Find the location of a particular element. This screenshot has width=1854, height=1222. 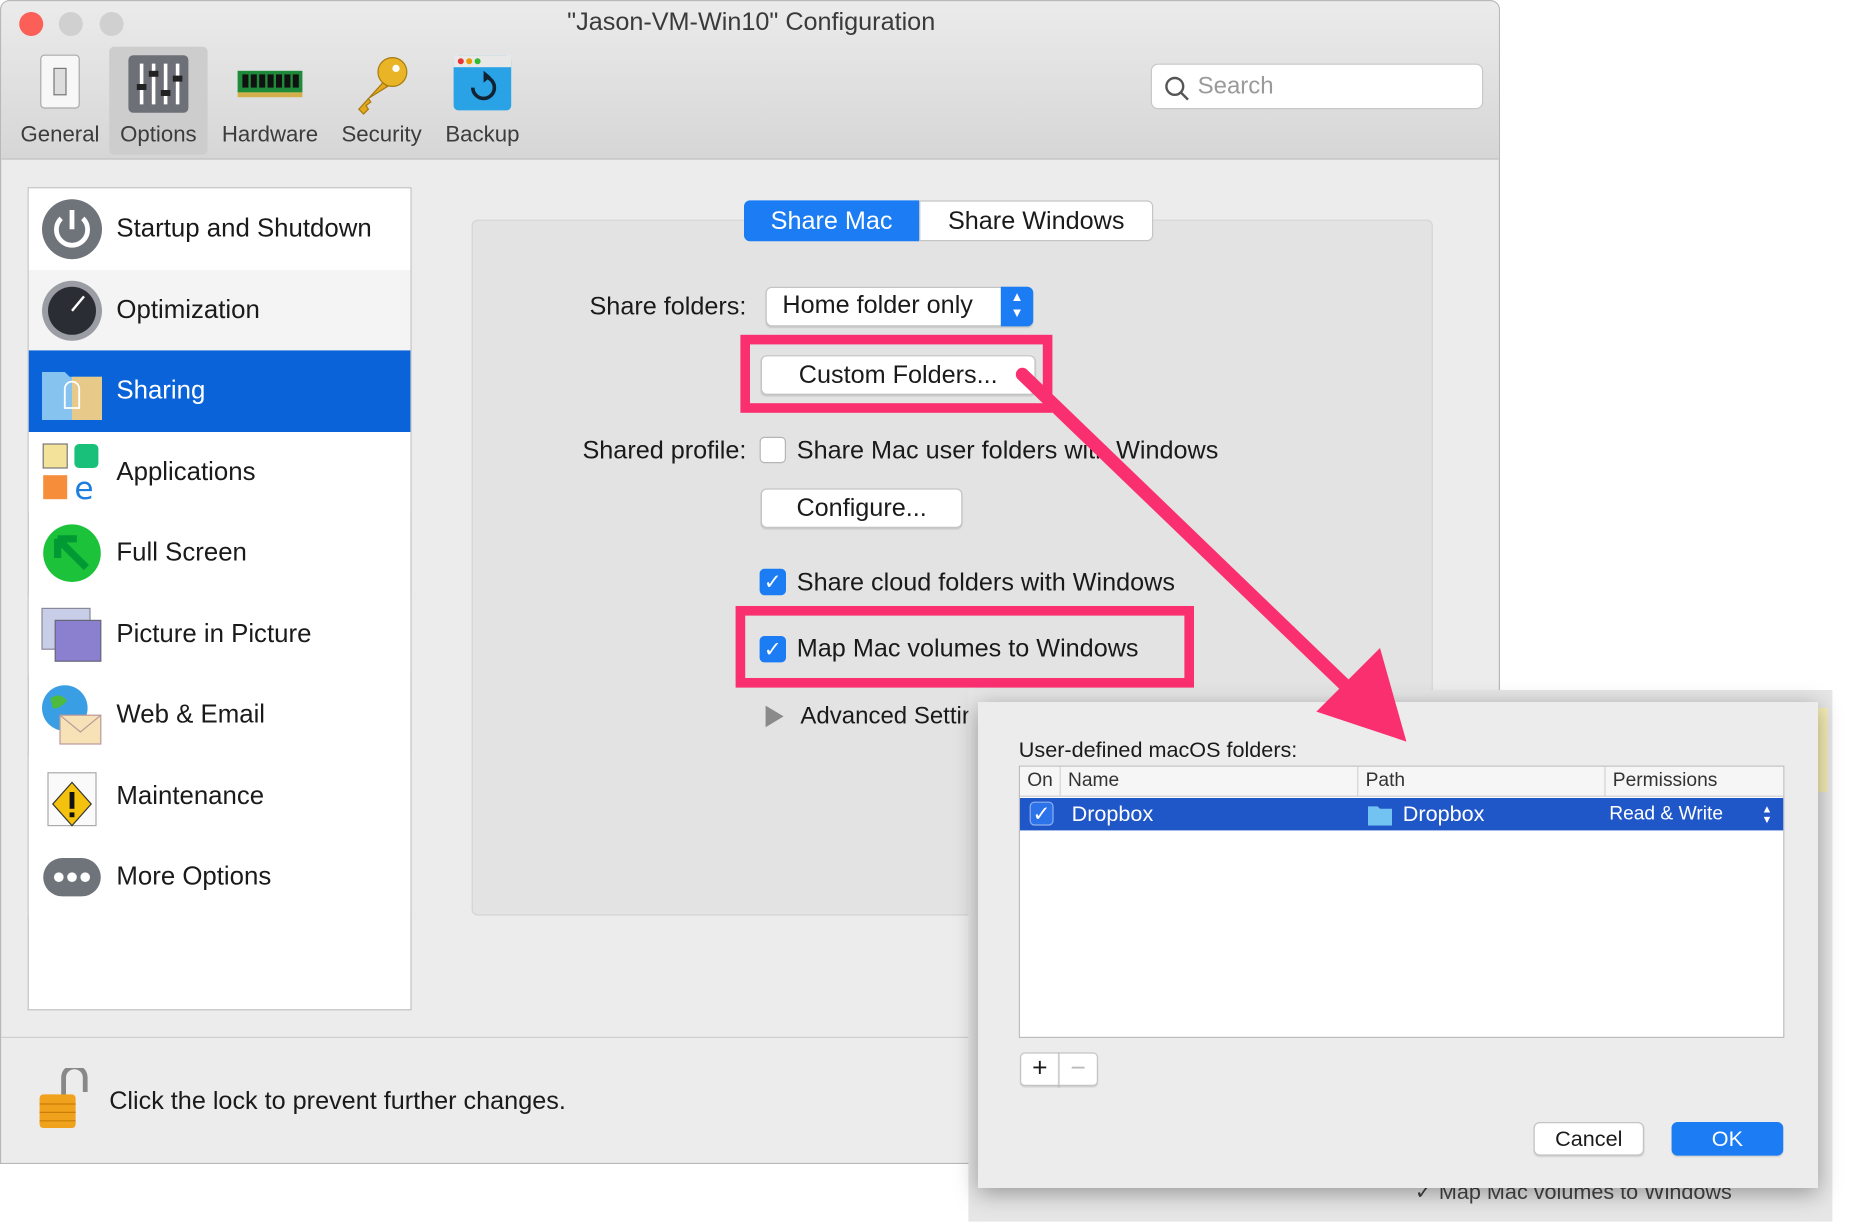

row-name: Dropbox is located at coordinates (1112, 813).